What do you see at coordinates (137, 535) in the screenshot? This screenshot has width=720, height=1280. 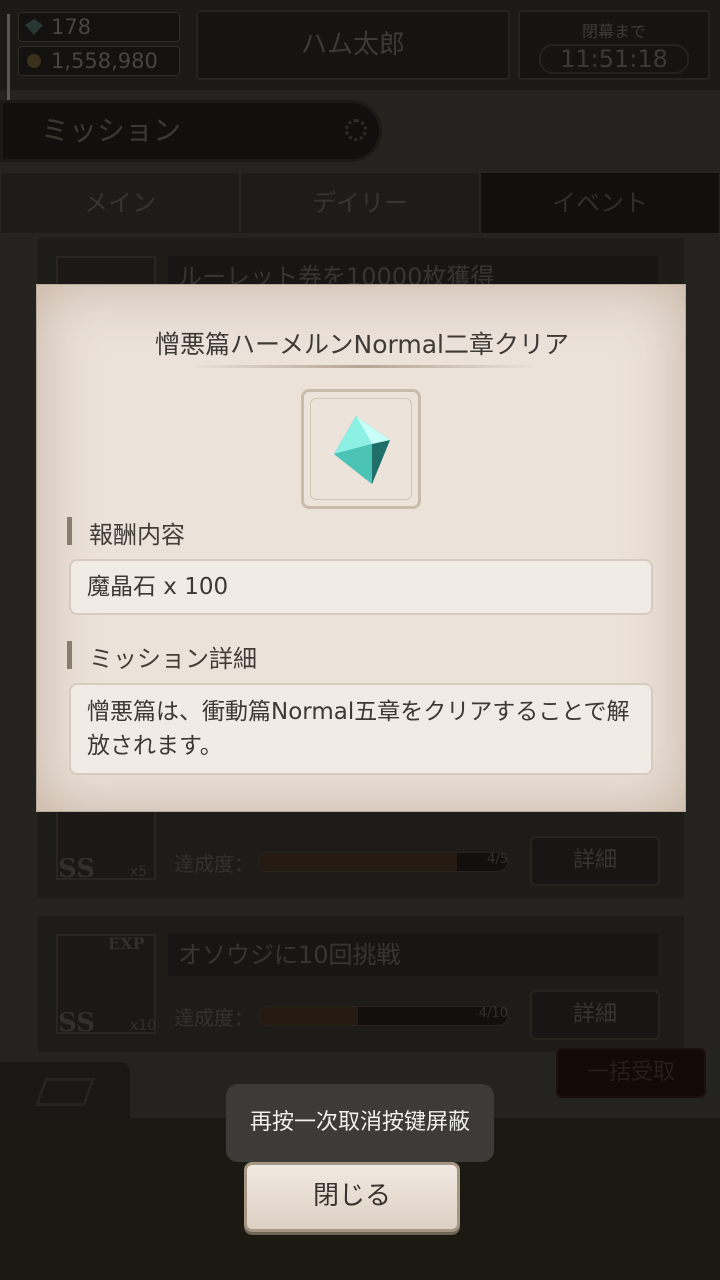 I see `reward-section-label: 報酬内容` at bounding box center [137, 535].